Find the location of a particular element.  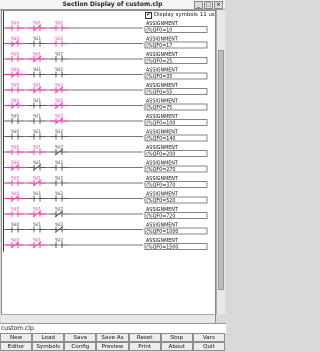

assignment-label: ASSIGNMENT is located at coordinates (162, 71).